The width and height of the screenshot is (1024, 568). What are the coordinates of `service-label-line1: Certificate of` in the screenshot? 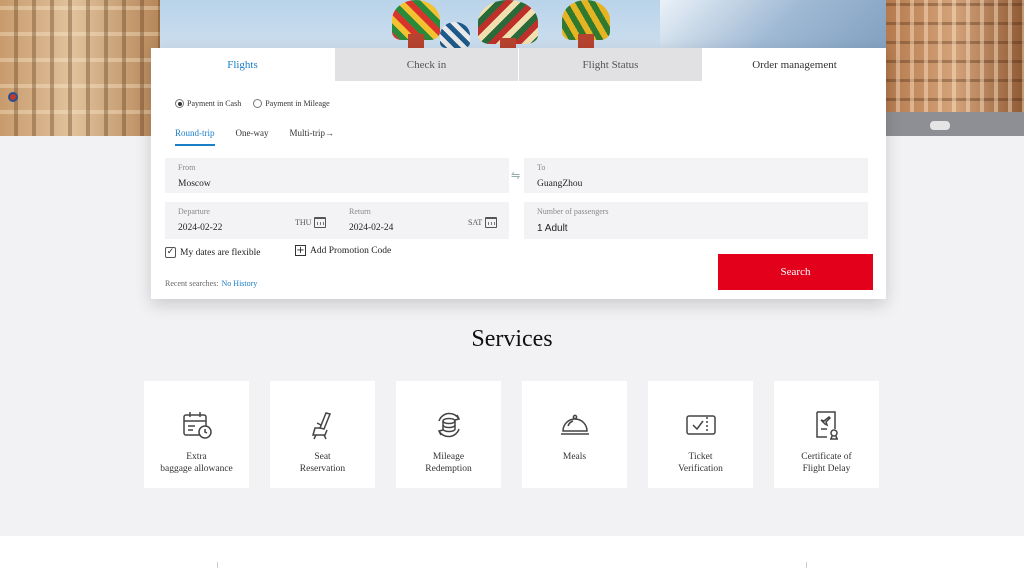 It's located at (826, 457).